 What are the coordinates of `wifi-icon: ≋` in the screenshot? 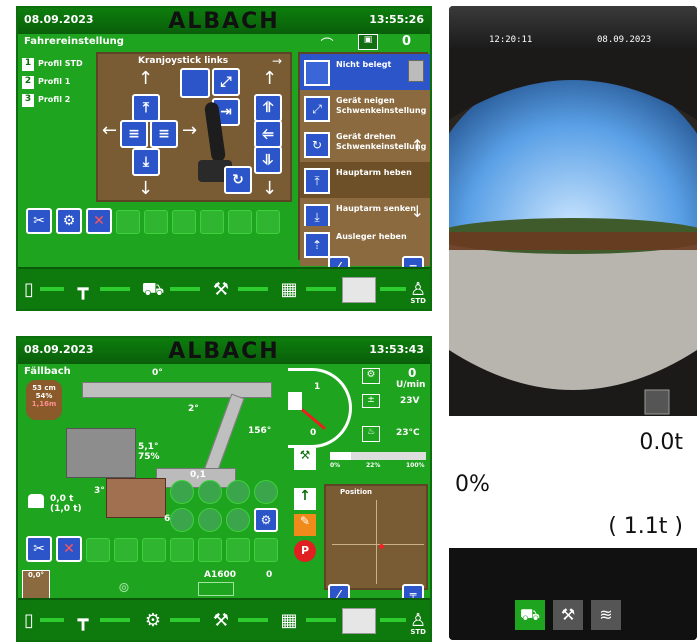 It's located at (606, 615).